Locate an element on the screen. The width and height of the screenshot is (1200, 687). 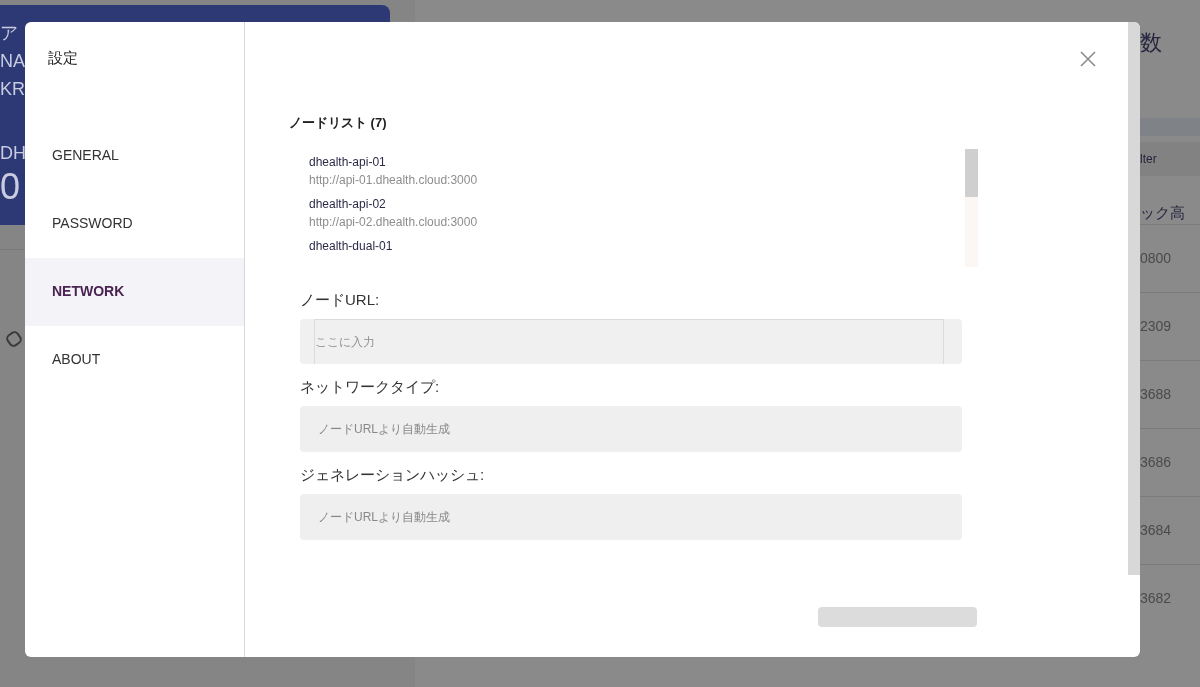
page-title: 数 is located at coordinates (1151, 43).